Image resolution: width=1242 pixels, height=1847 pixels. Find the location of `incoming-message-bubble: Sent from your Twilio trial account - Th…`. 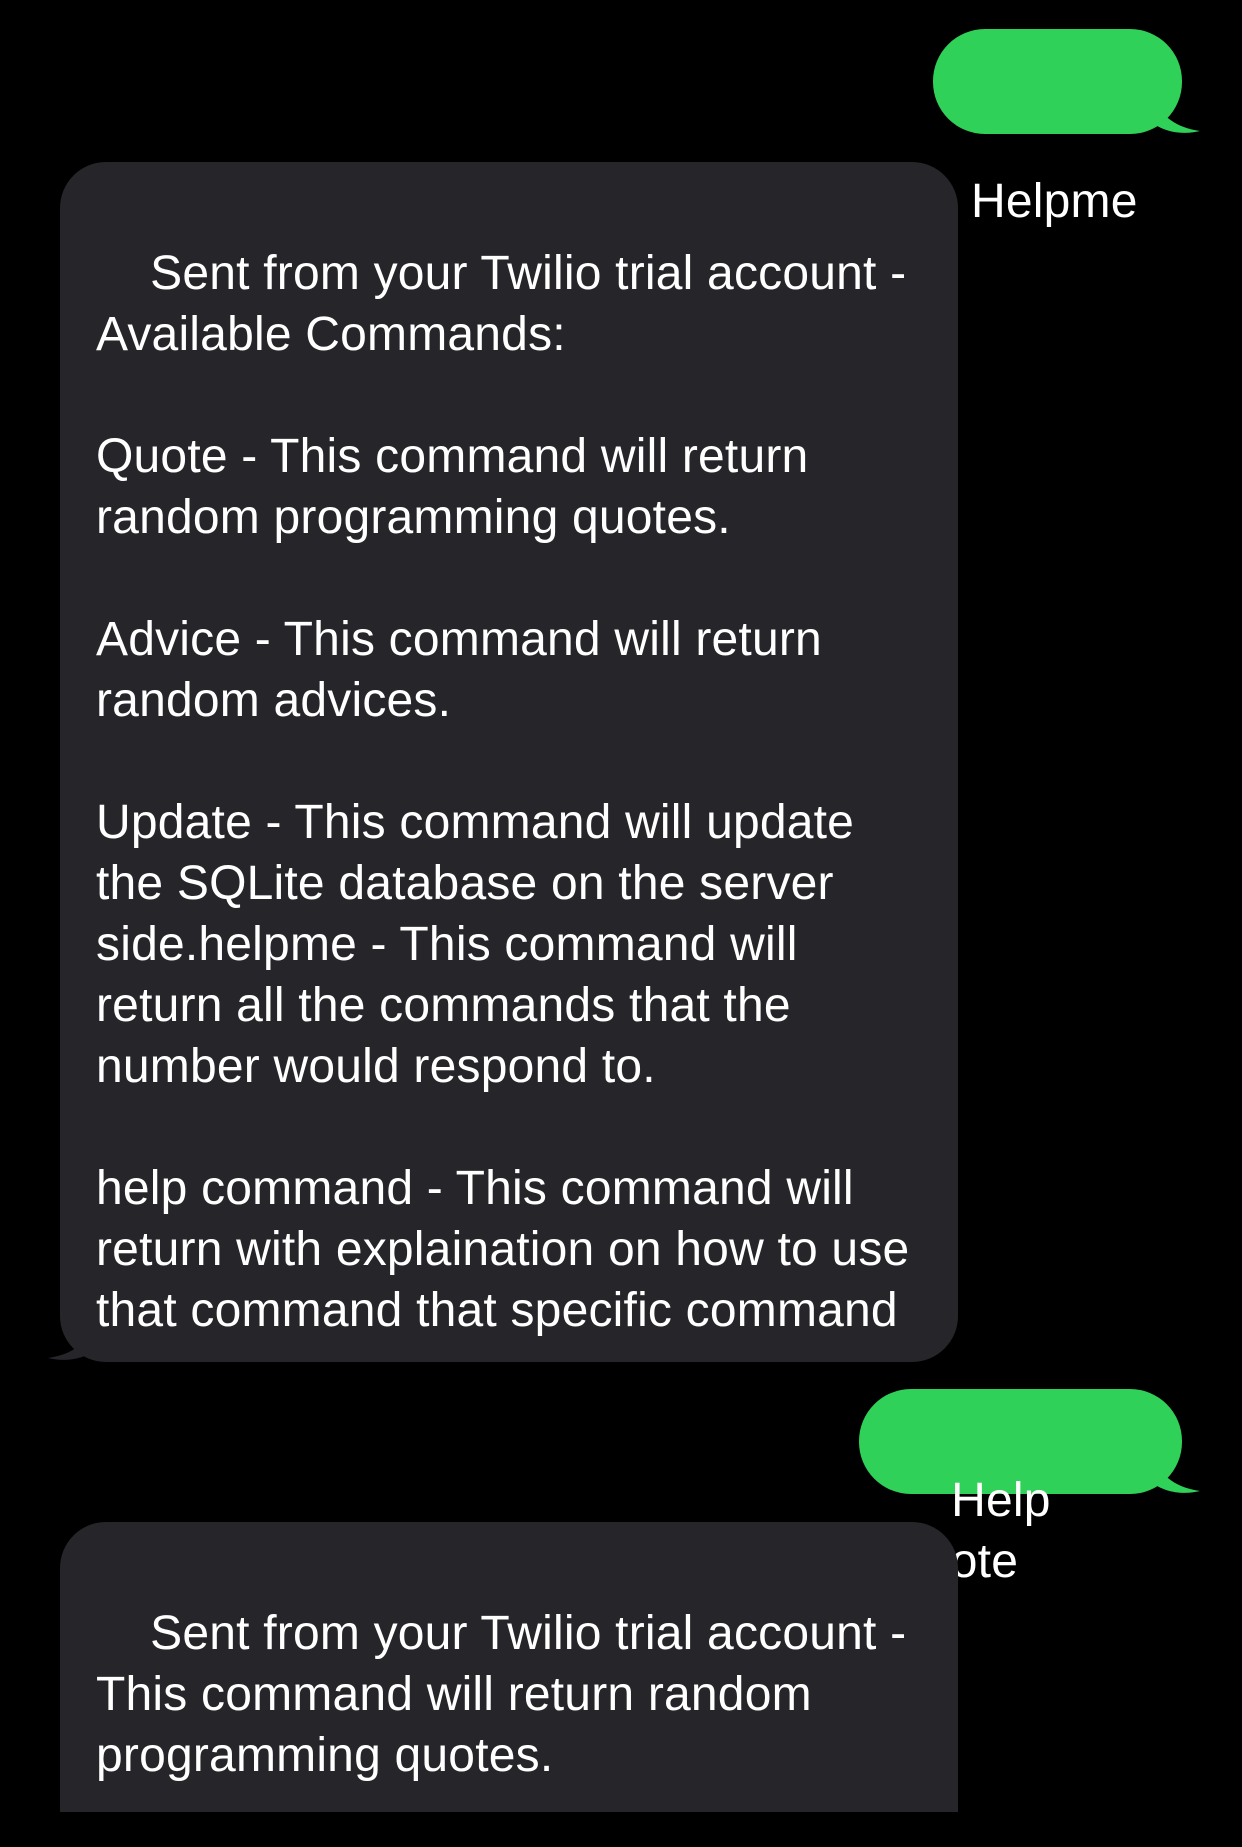

incoming-message-bubble: Sent from your Twilio trial account - Th… is located at coordinates (509, 1667).